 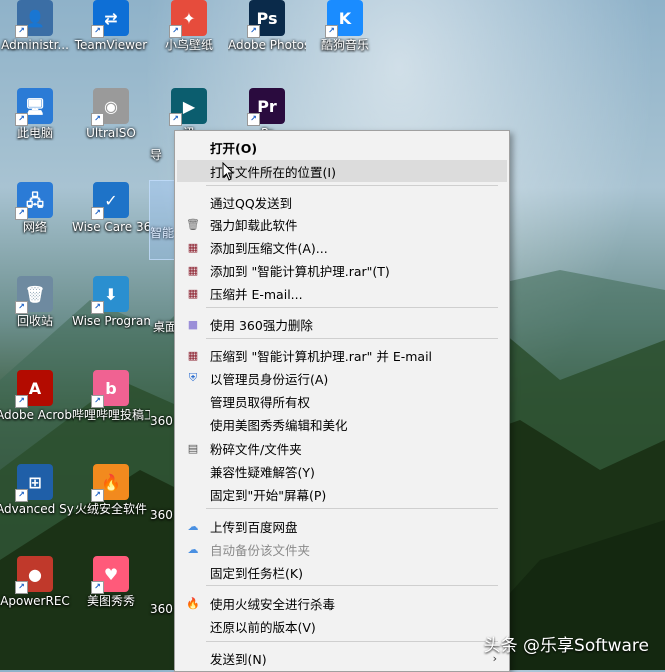 I want to click on app-icon: ♥ ↗, so click(x=110, y=575).